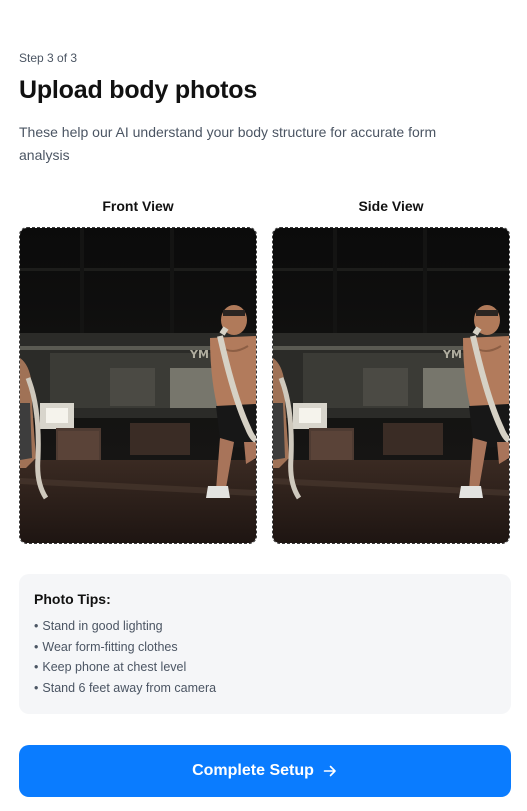  I want to click on arrow-right-icon, so click(330, 771).